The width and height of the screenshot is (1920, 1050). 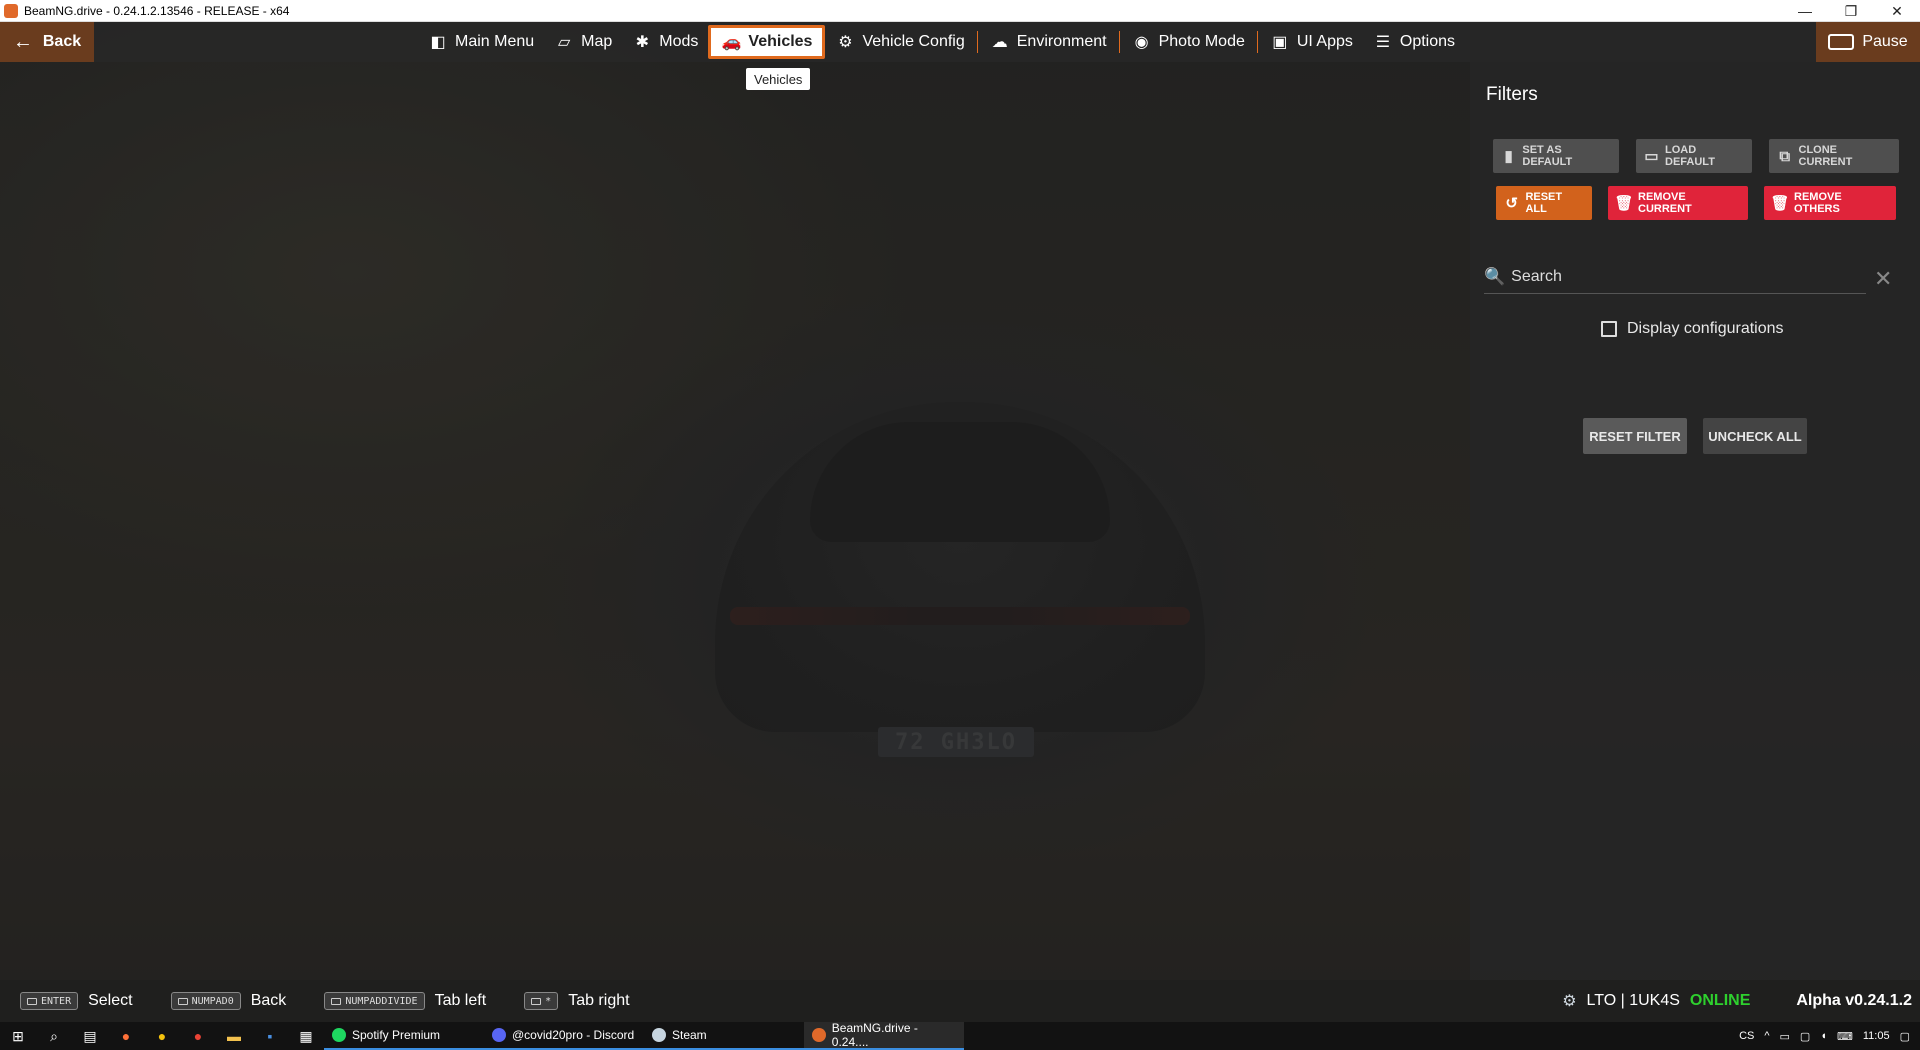 I want to click on keyboard-icon: ⌨, so click(x=1845, y=1036).